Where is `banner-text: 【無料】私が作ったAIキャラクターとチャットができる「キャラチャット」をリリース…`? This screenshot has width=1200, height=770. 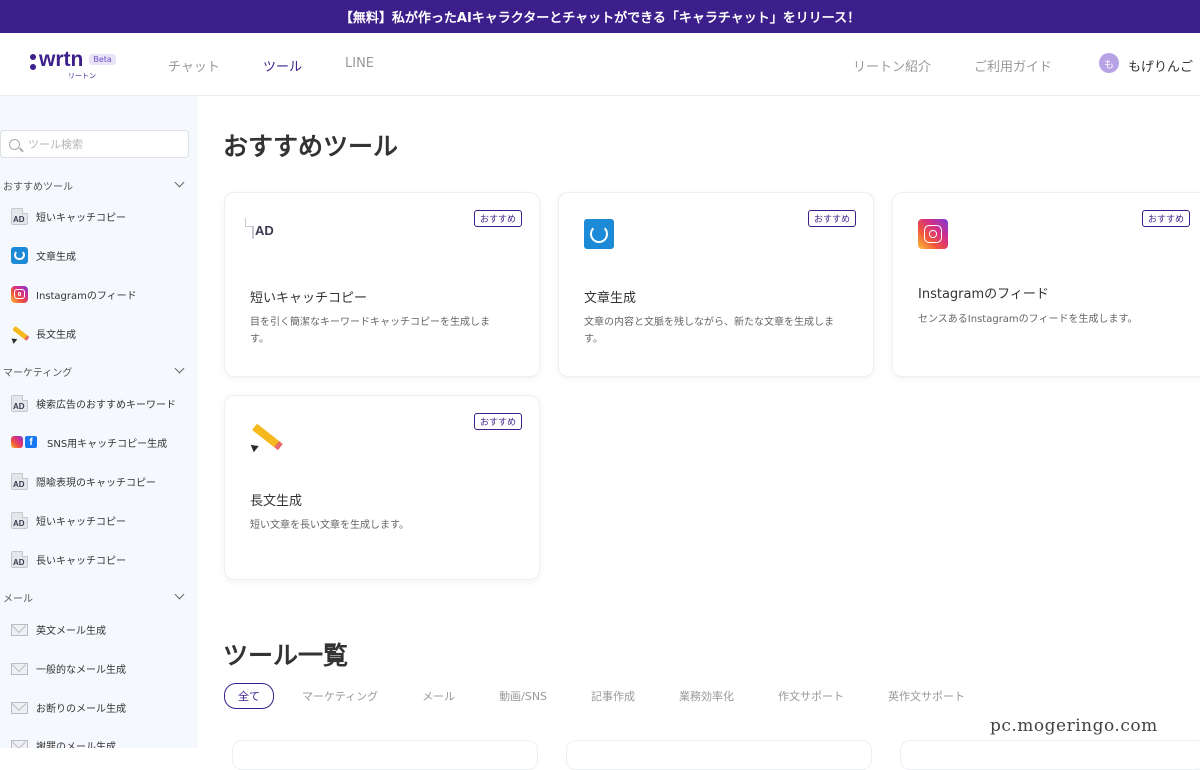
banner-text: 【無料】私が作ったAIキャラクターとチャットができる「キャラチャット」をリリース… is located at coordinates (600, 18).